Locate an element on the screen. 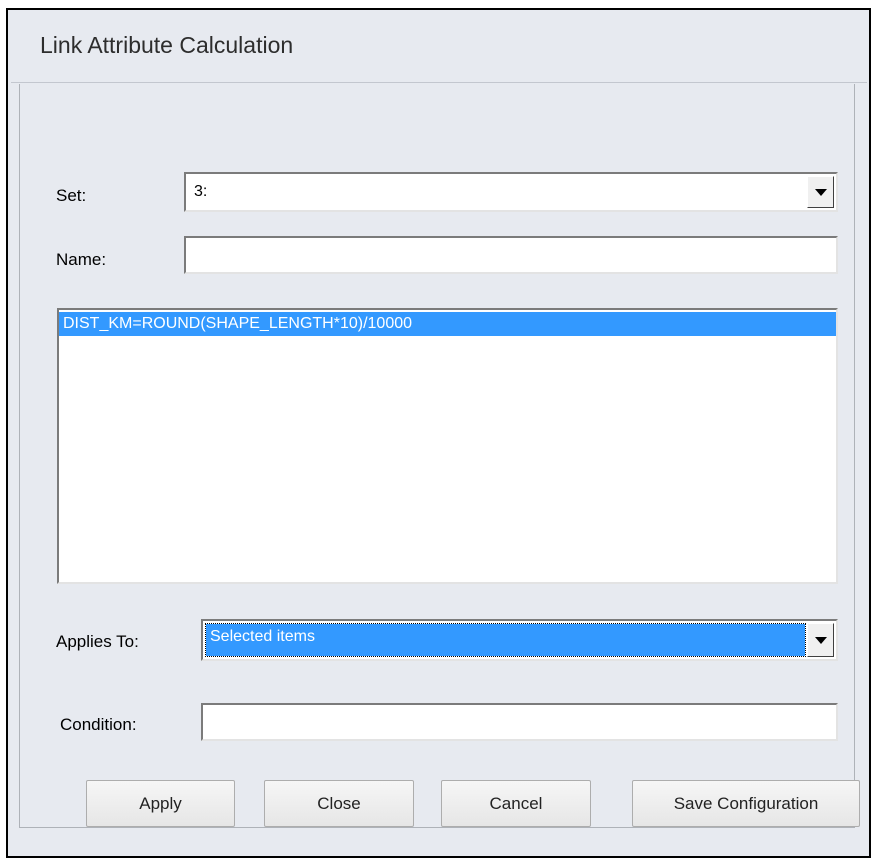 The height and width of the screenshot is (864, 885). close-button: Close is located at coordinates (339, 803).